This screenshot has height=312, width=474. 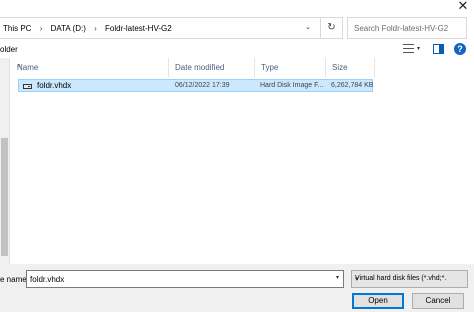 I want to click on column-header-date-modified: Date modified, so click(x=212, y=67).